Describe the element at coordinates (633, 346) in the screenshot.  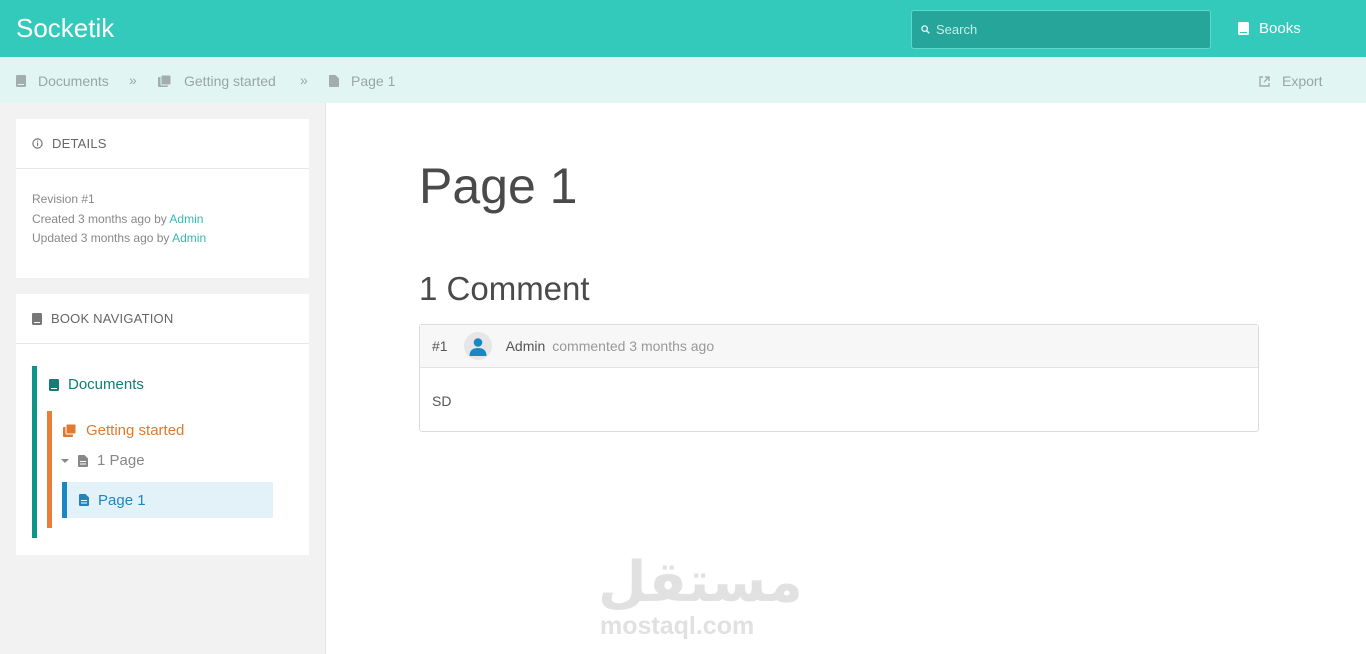
I see `comment-meta: commented 3 months ago` at that location.